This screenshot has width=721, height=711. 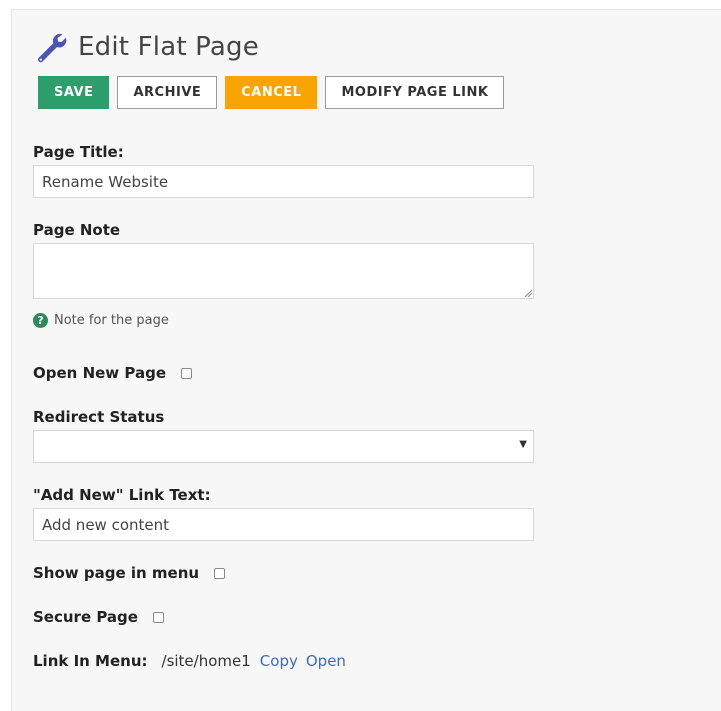 I want to click on toolbar: SAVE ARCHIVE CANCEL MODIFY PAGE LINK, so click(x=271, y=92).